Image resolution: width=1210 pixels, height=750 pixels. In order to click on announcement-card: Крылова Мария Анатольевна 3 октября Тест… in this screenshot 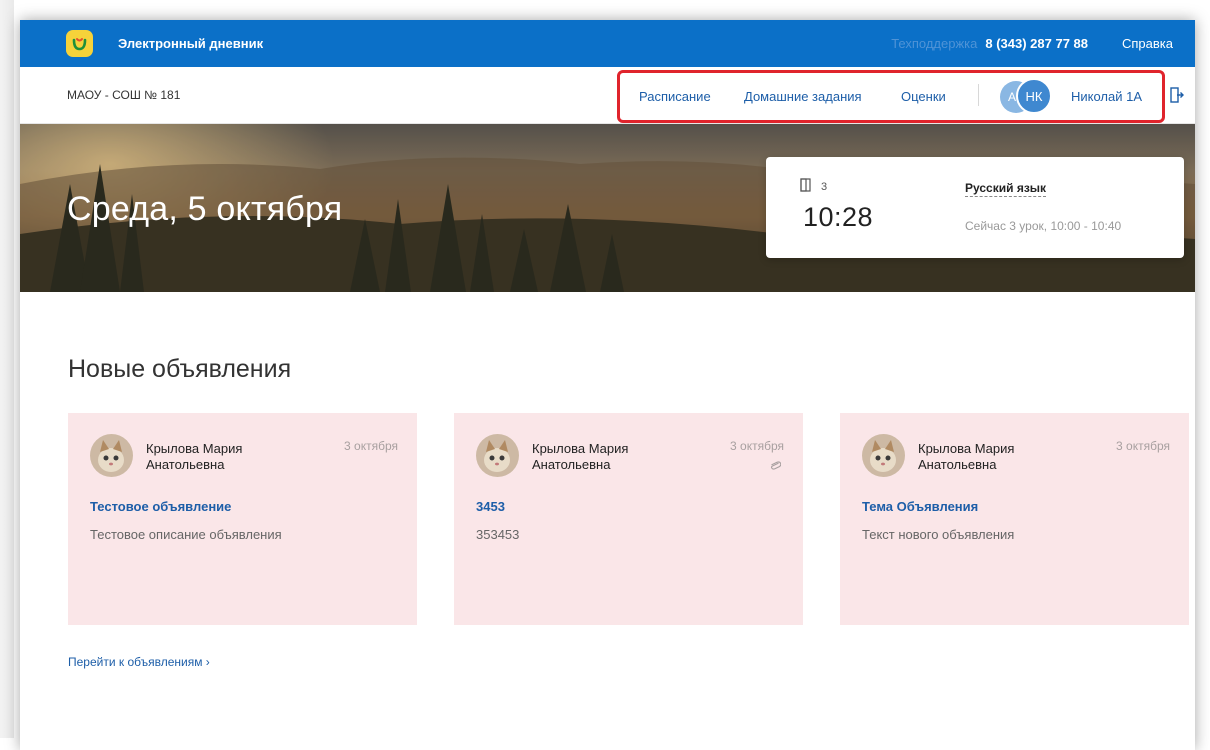, I will do `click(242, 519)`.